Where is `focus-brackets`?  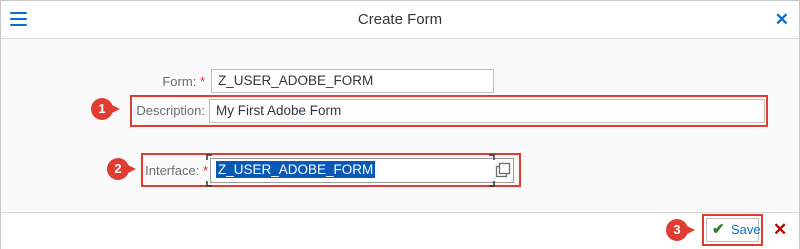 focus-brackets is located at coordinates (350, 170).